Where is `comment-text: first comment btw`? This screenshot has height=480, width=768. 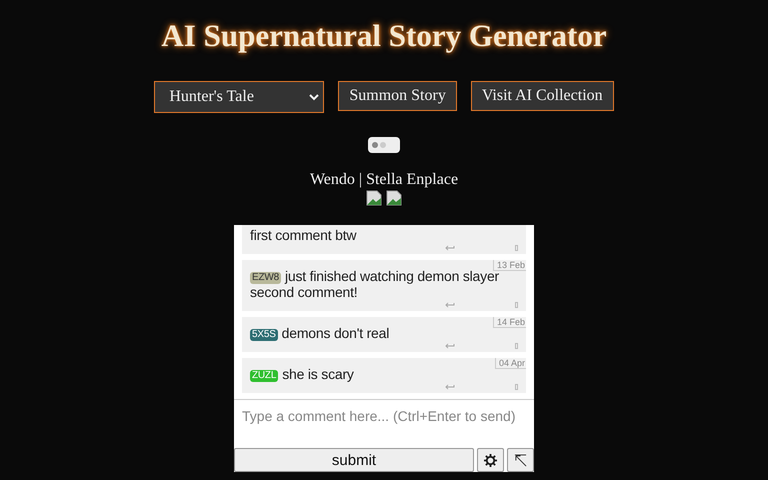 comment-text: first comment btw is located at coordinates (304, 235).